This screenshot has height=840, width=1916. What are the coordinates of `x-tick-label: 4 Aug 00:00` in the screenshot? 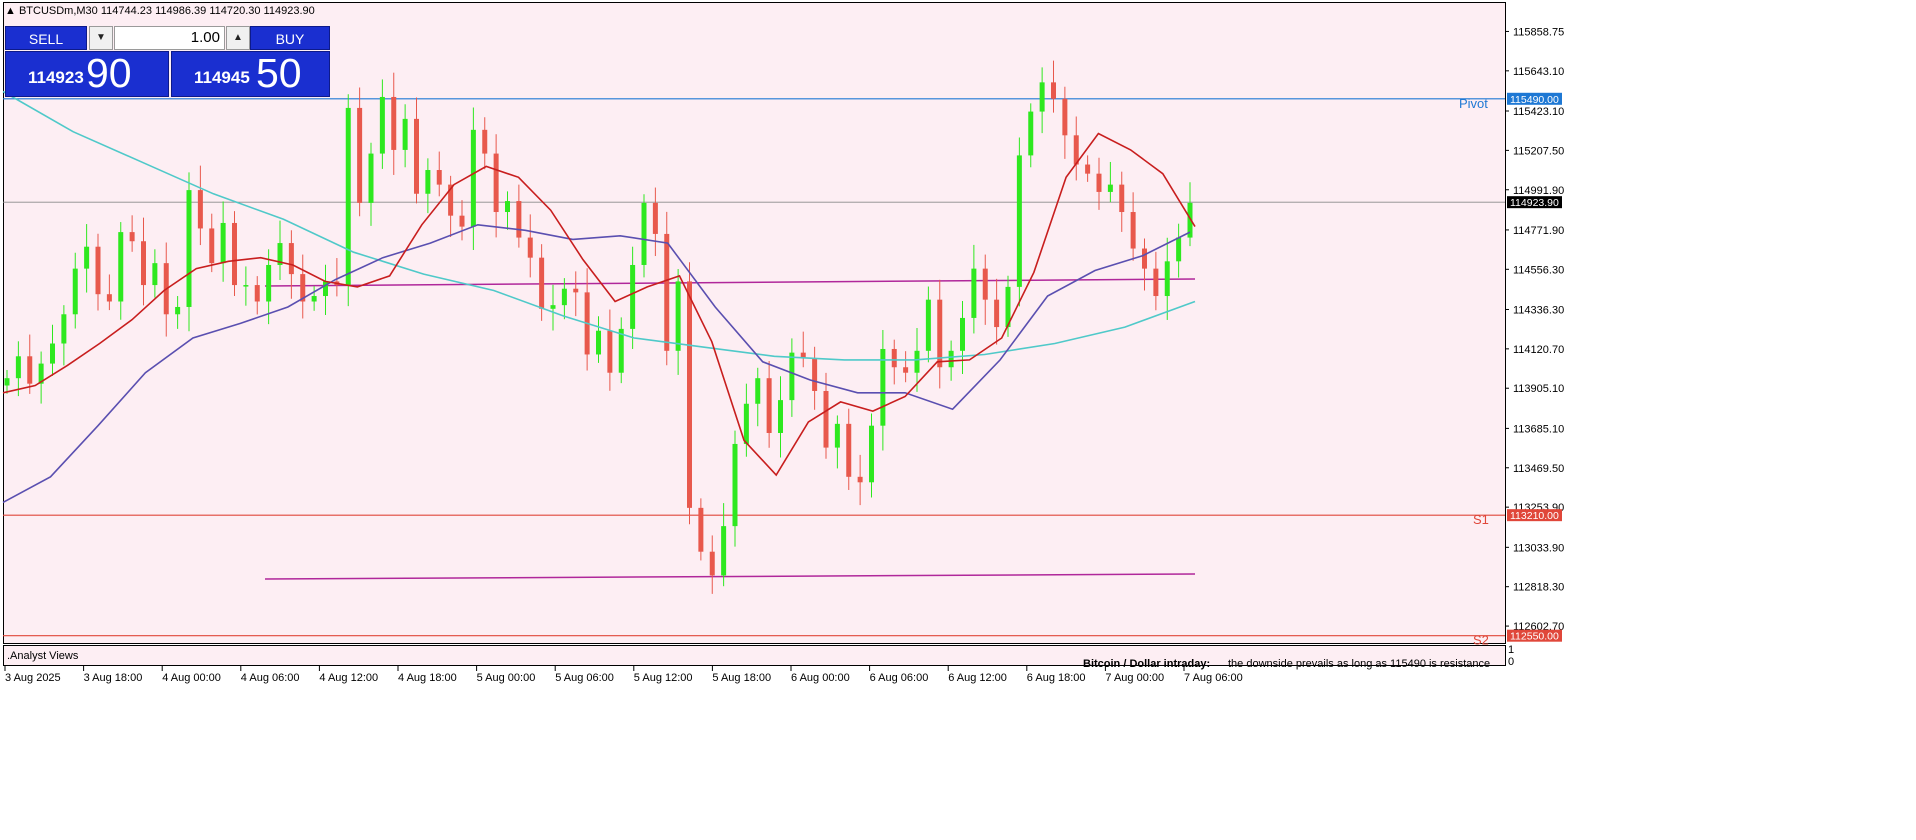 It's located at (191, 678).